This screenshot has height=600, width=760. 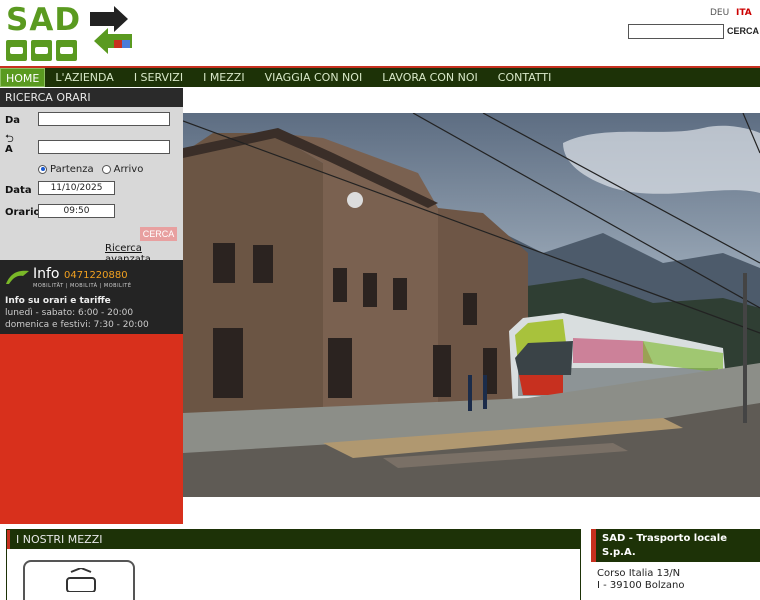 What do you see at coordinates (639, 573) in the screenshot?
I see `company-address-street: Corso Italia 13/N` at bounding box center [639, 573].